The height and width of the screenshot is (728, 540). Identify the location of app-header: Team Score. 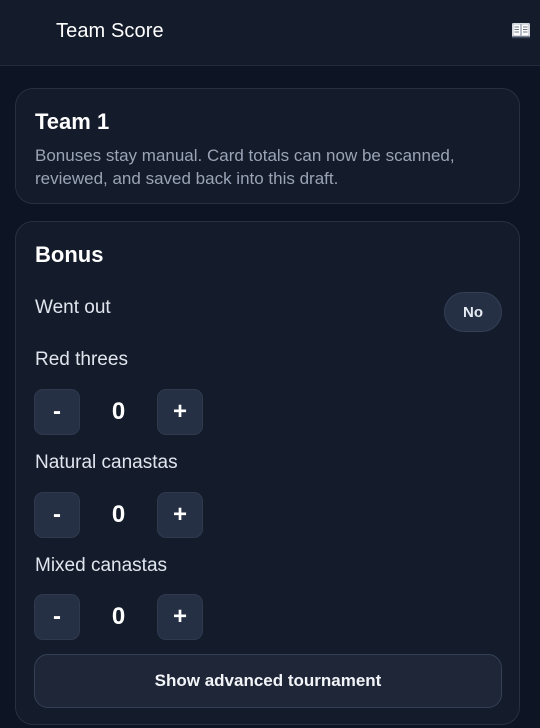
(270, 33).